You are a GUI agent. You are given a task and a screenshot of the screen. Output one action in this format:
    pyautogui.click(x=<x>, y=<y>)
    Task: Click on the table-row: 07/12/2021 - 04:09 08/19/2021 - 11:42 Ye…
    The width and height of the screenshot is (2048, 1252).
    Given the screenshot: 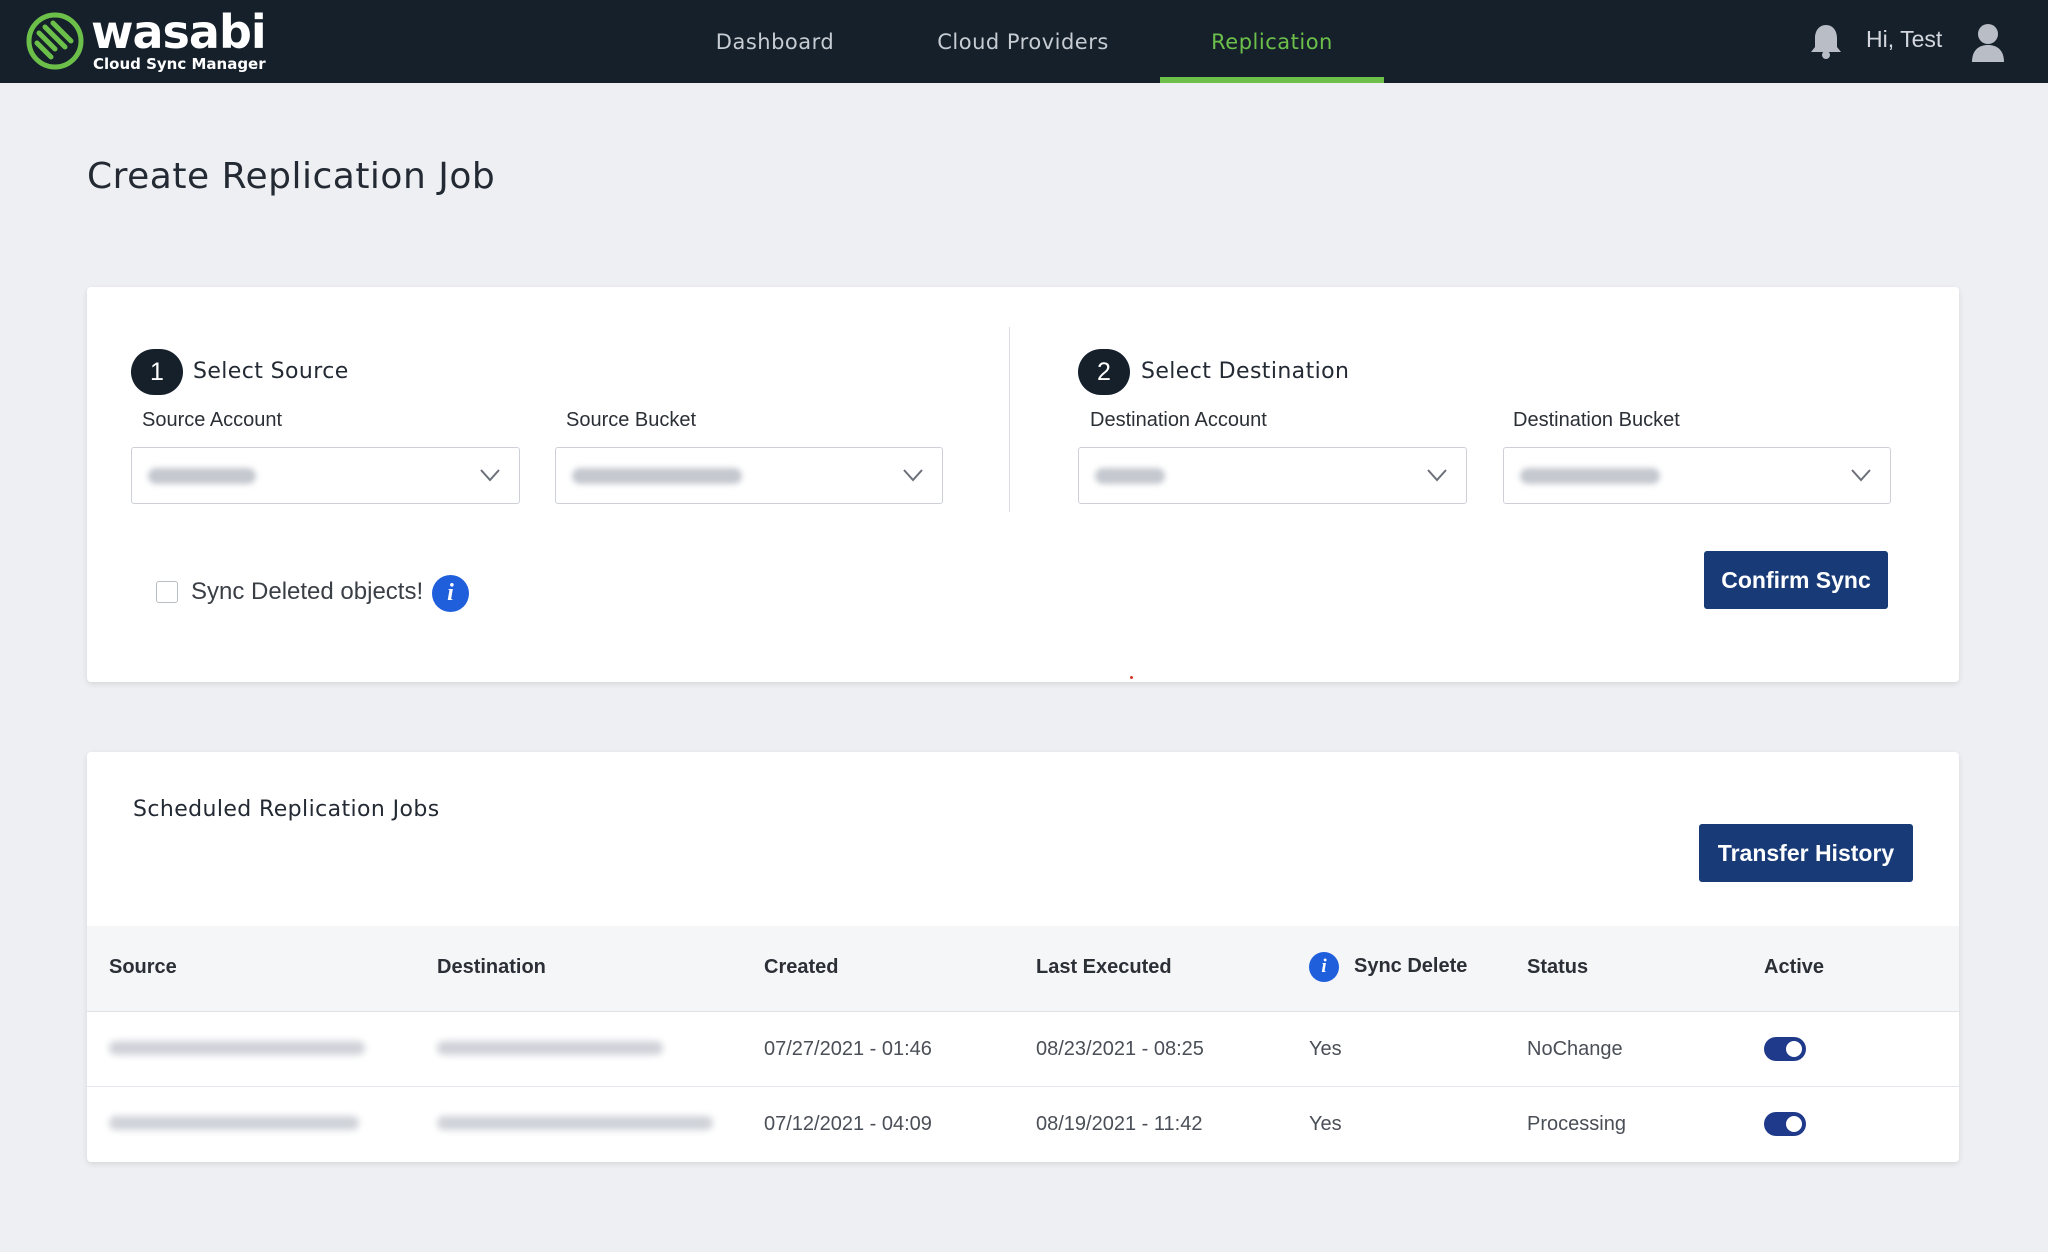 What is the action you would take?
    pyautogui.click(x=1023, y=1124)
    